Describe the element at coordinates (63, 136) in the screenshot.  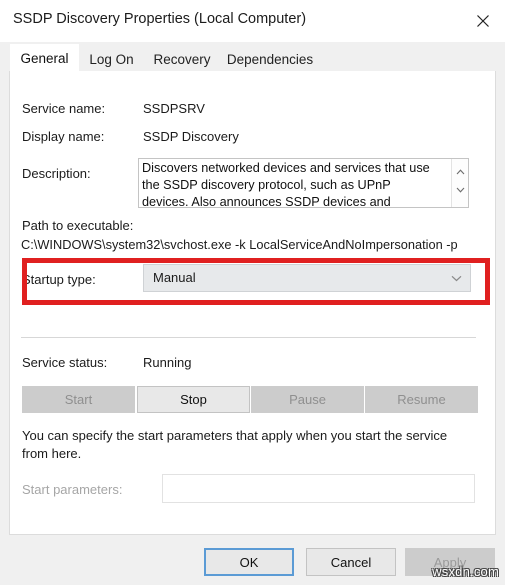
I see `display-name-label: Display name:` at that location.